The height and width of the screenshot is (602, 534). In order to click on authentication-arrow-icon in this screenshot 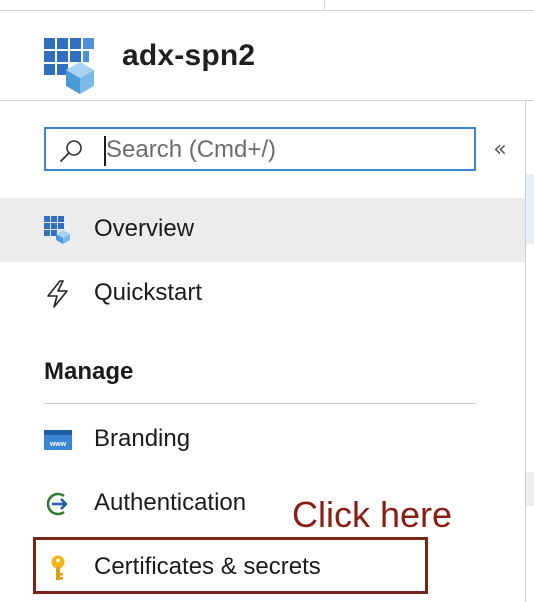, I will do `click(58, 504)`.